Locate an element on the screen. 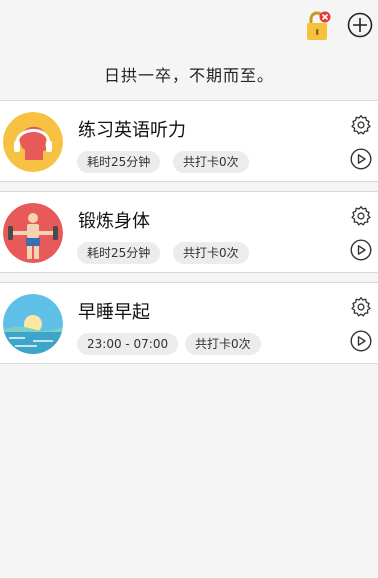 The image size is (378, 578). motto-text: 日拱一卒，不期而至。 is located at coordinates (188, 75).